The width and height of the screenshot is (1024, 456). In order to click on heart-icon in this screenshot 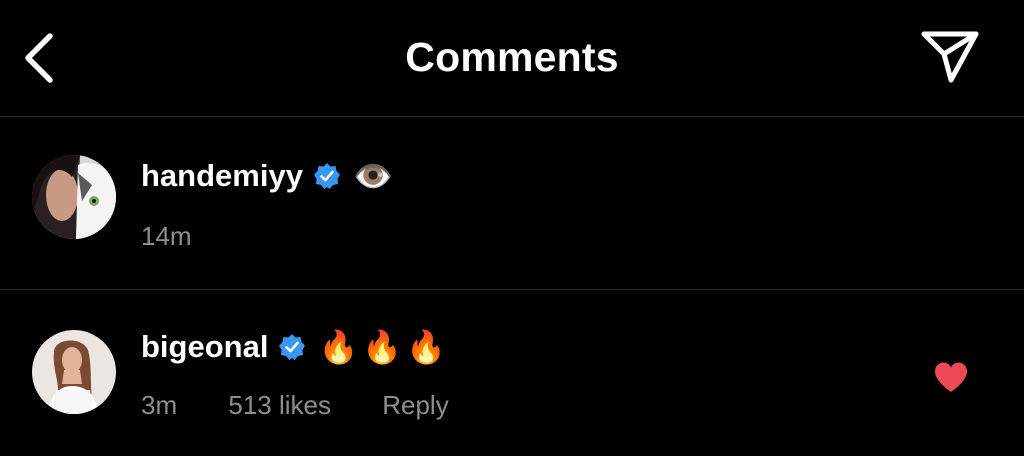, I will do `click(951, 377)`.